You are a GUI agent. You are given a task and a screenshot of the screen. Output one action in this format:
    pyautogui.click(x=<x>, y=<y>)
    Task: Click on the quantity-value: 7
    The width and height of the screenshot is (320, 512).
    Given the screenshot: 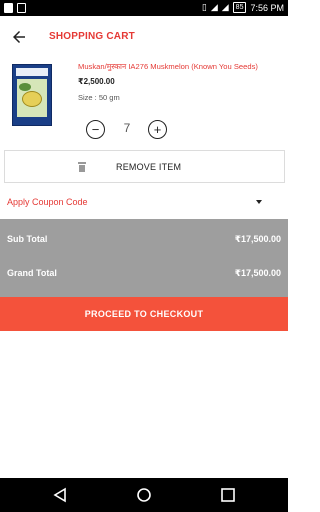 What is the action you would take?
    pyautogui.click(x=127, y=128)
    